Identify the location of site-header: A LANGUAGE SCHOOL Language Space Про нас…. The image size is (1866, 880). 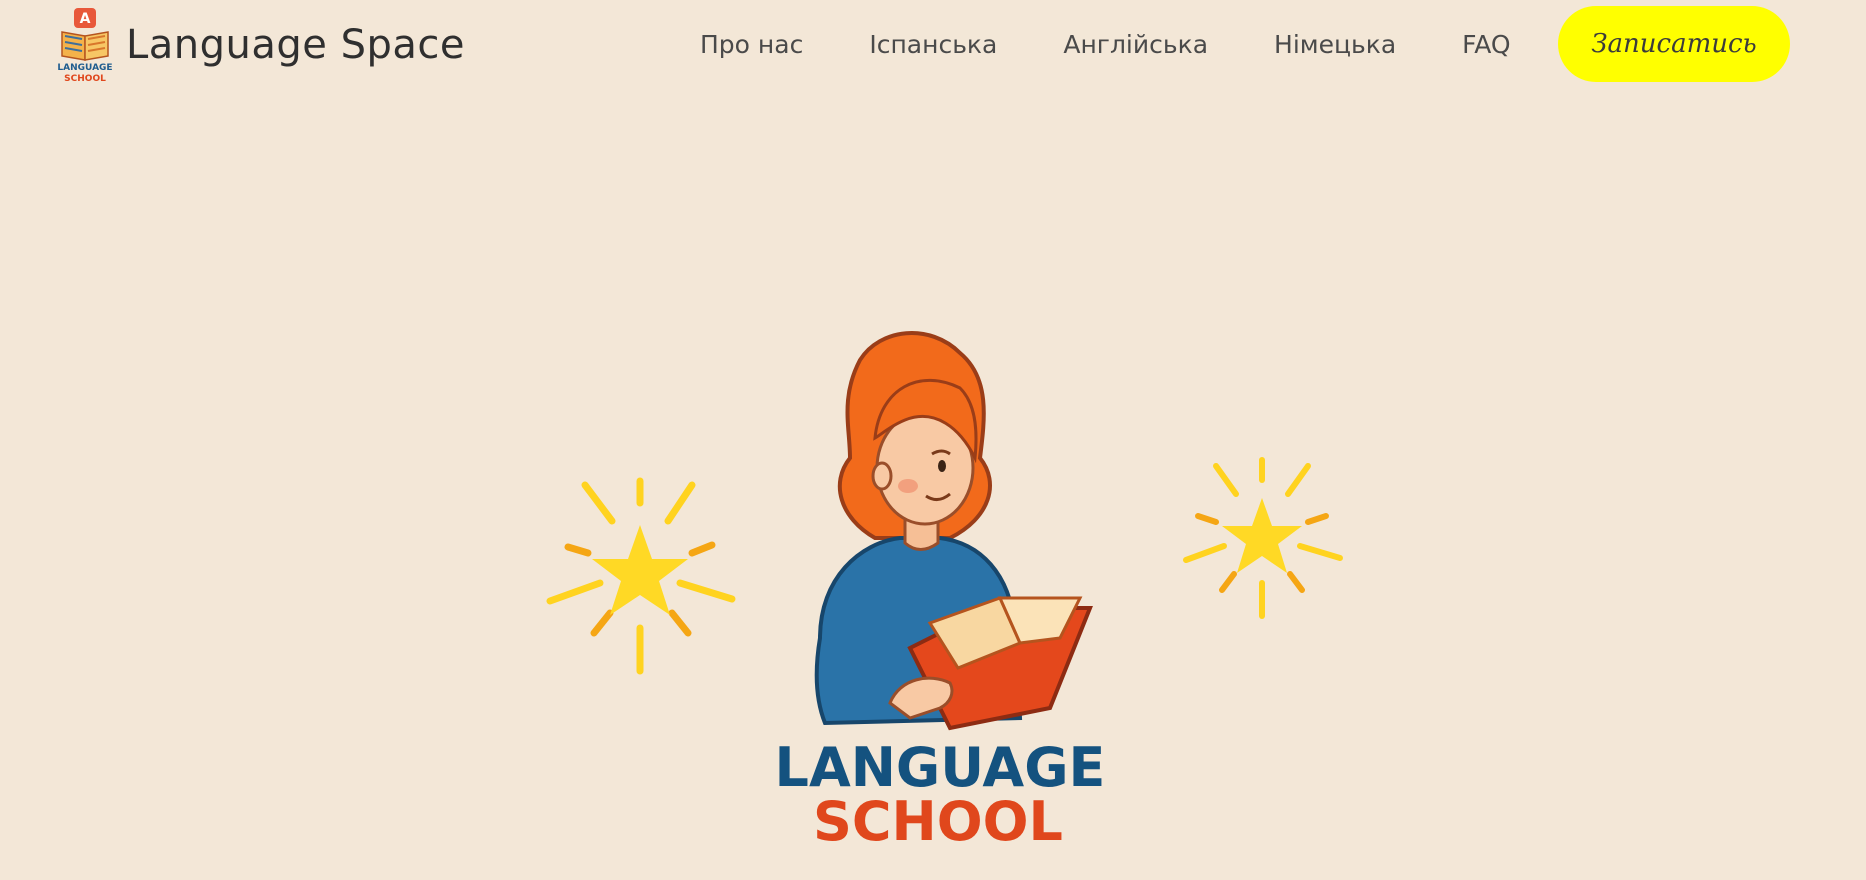
(933, 44).